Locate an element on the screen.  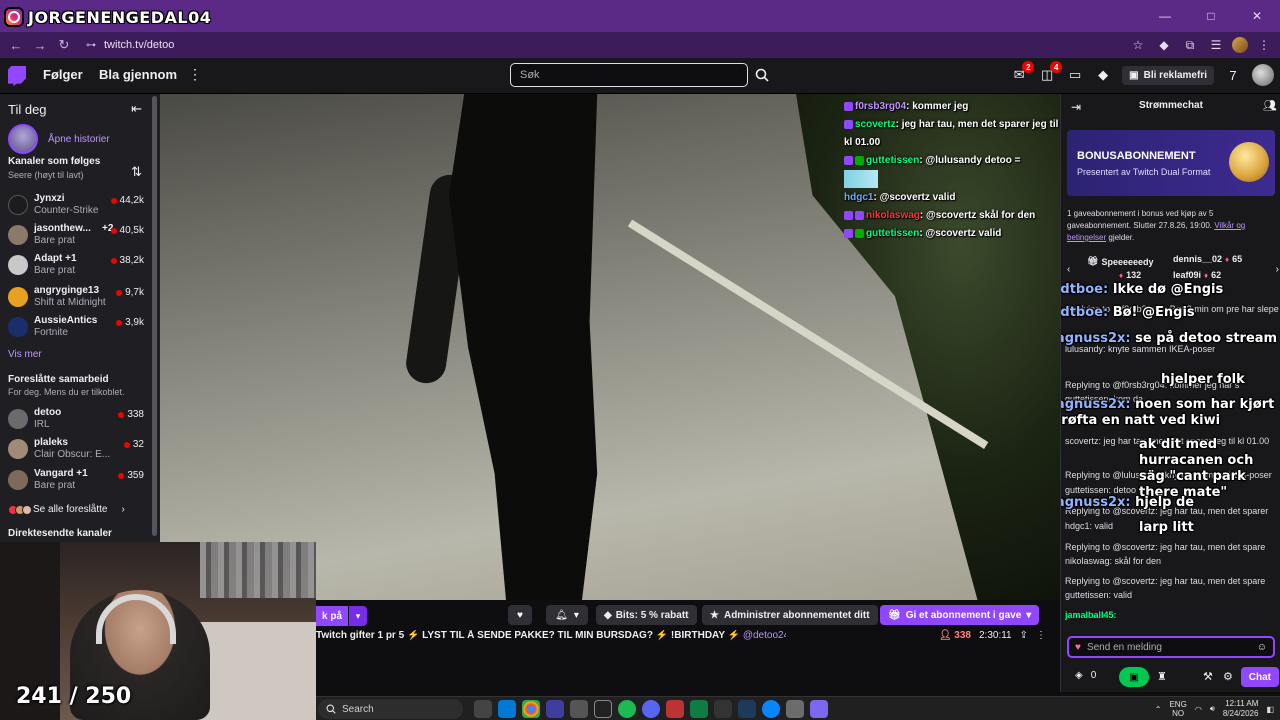
language-indicator: ENG NO is located at coordinates (1177, 709).